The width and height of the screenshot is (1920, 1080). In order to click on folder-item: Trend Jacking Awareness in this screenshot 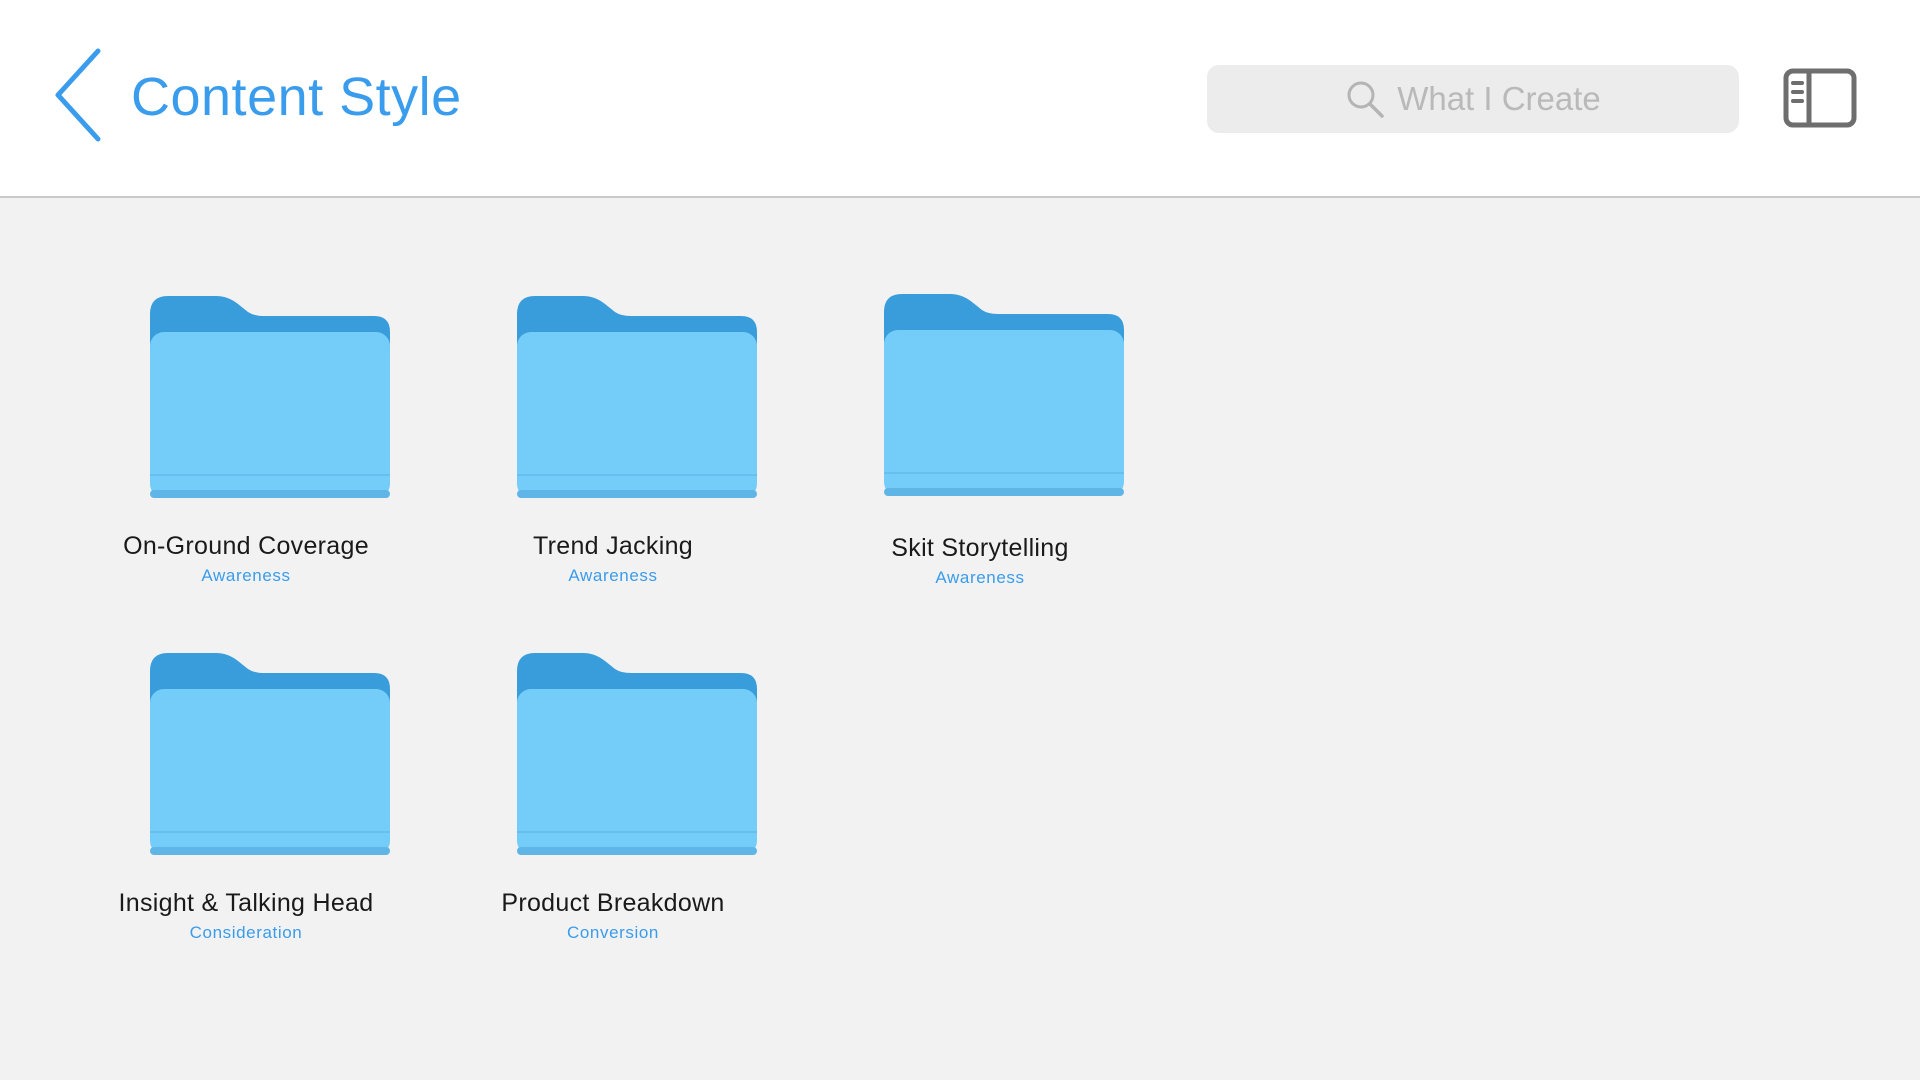, I will do `click(613, 454)`.